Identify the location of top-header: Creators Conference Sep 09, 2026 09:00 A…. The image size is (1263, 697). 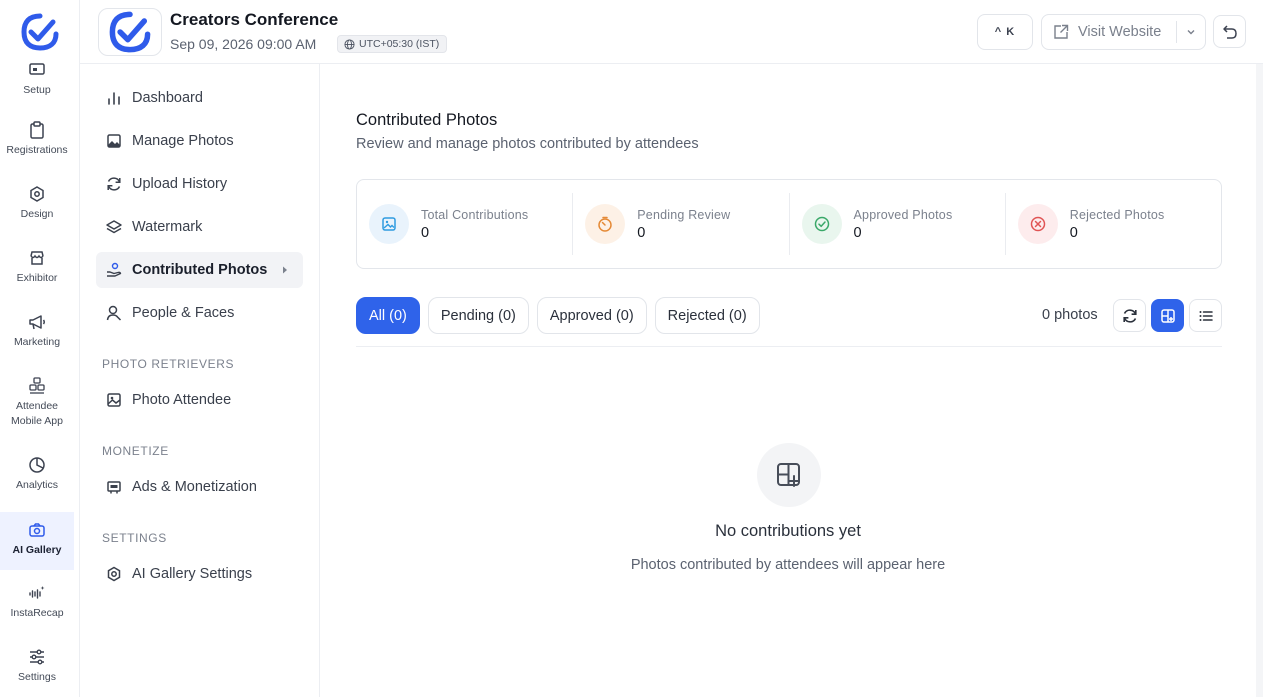
(671, 32).